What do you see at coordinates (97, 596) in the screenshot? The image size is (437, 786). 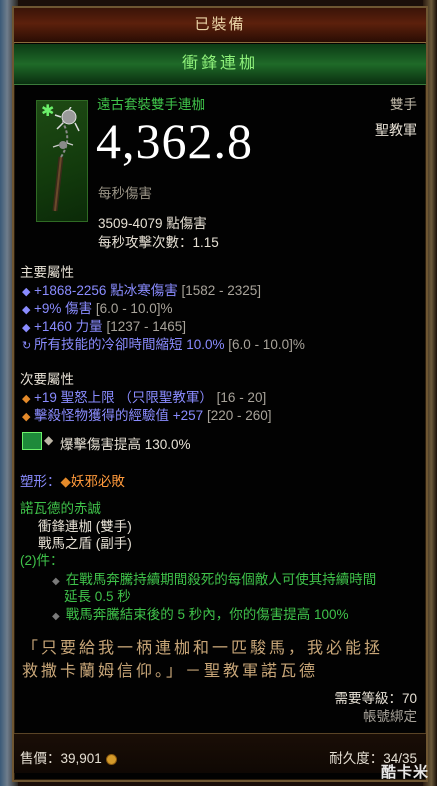 I see `set-bonus-line: 延長 0.5 秒` at bounding box center [97, 596].